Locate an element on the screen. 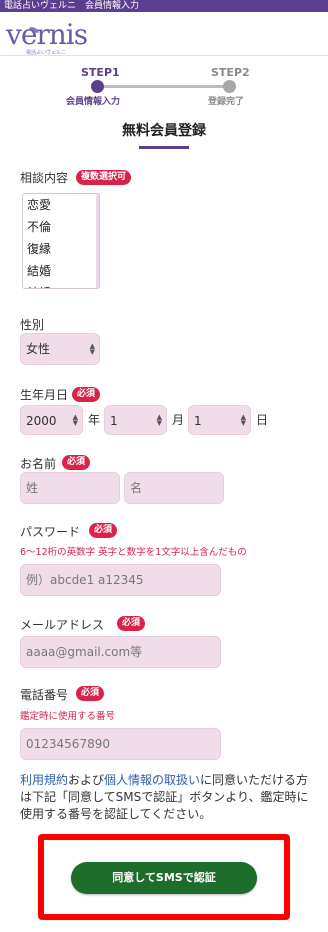 This screenshot has height=932, width=328. consultation-listbox: 恋愛 不倫 復縁 結婚 結婚 is located at coordinates (61, 241).